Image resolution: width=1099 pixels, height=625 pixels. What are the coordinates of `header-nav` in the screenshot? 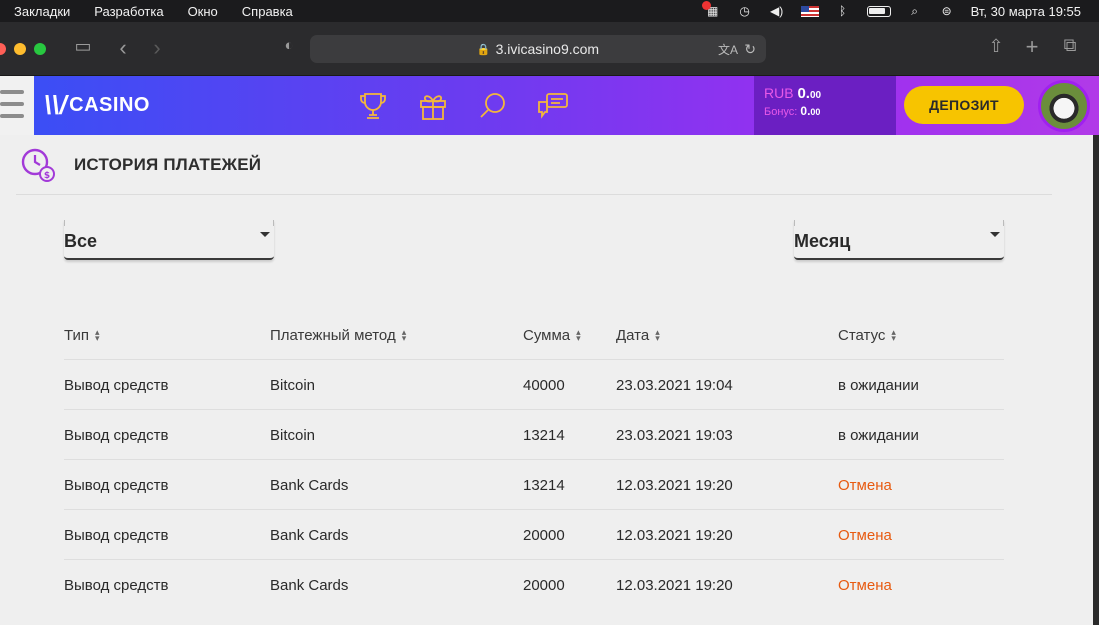 It's located at (463, 106).